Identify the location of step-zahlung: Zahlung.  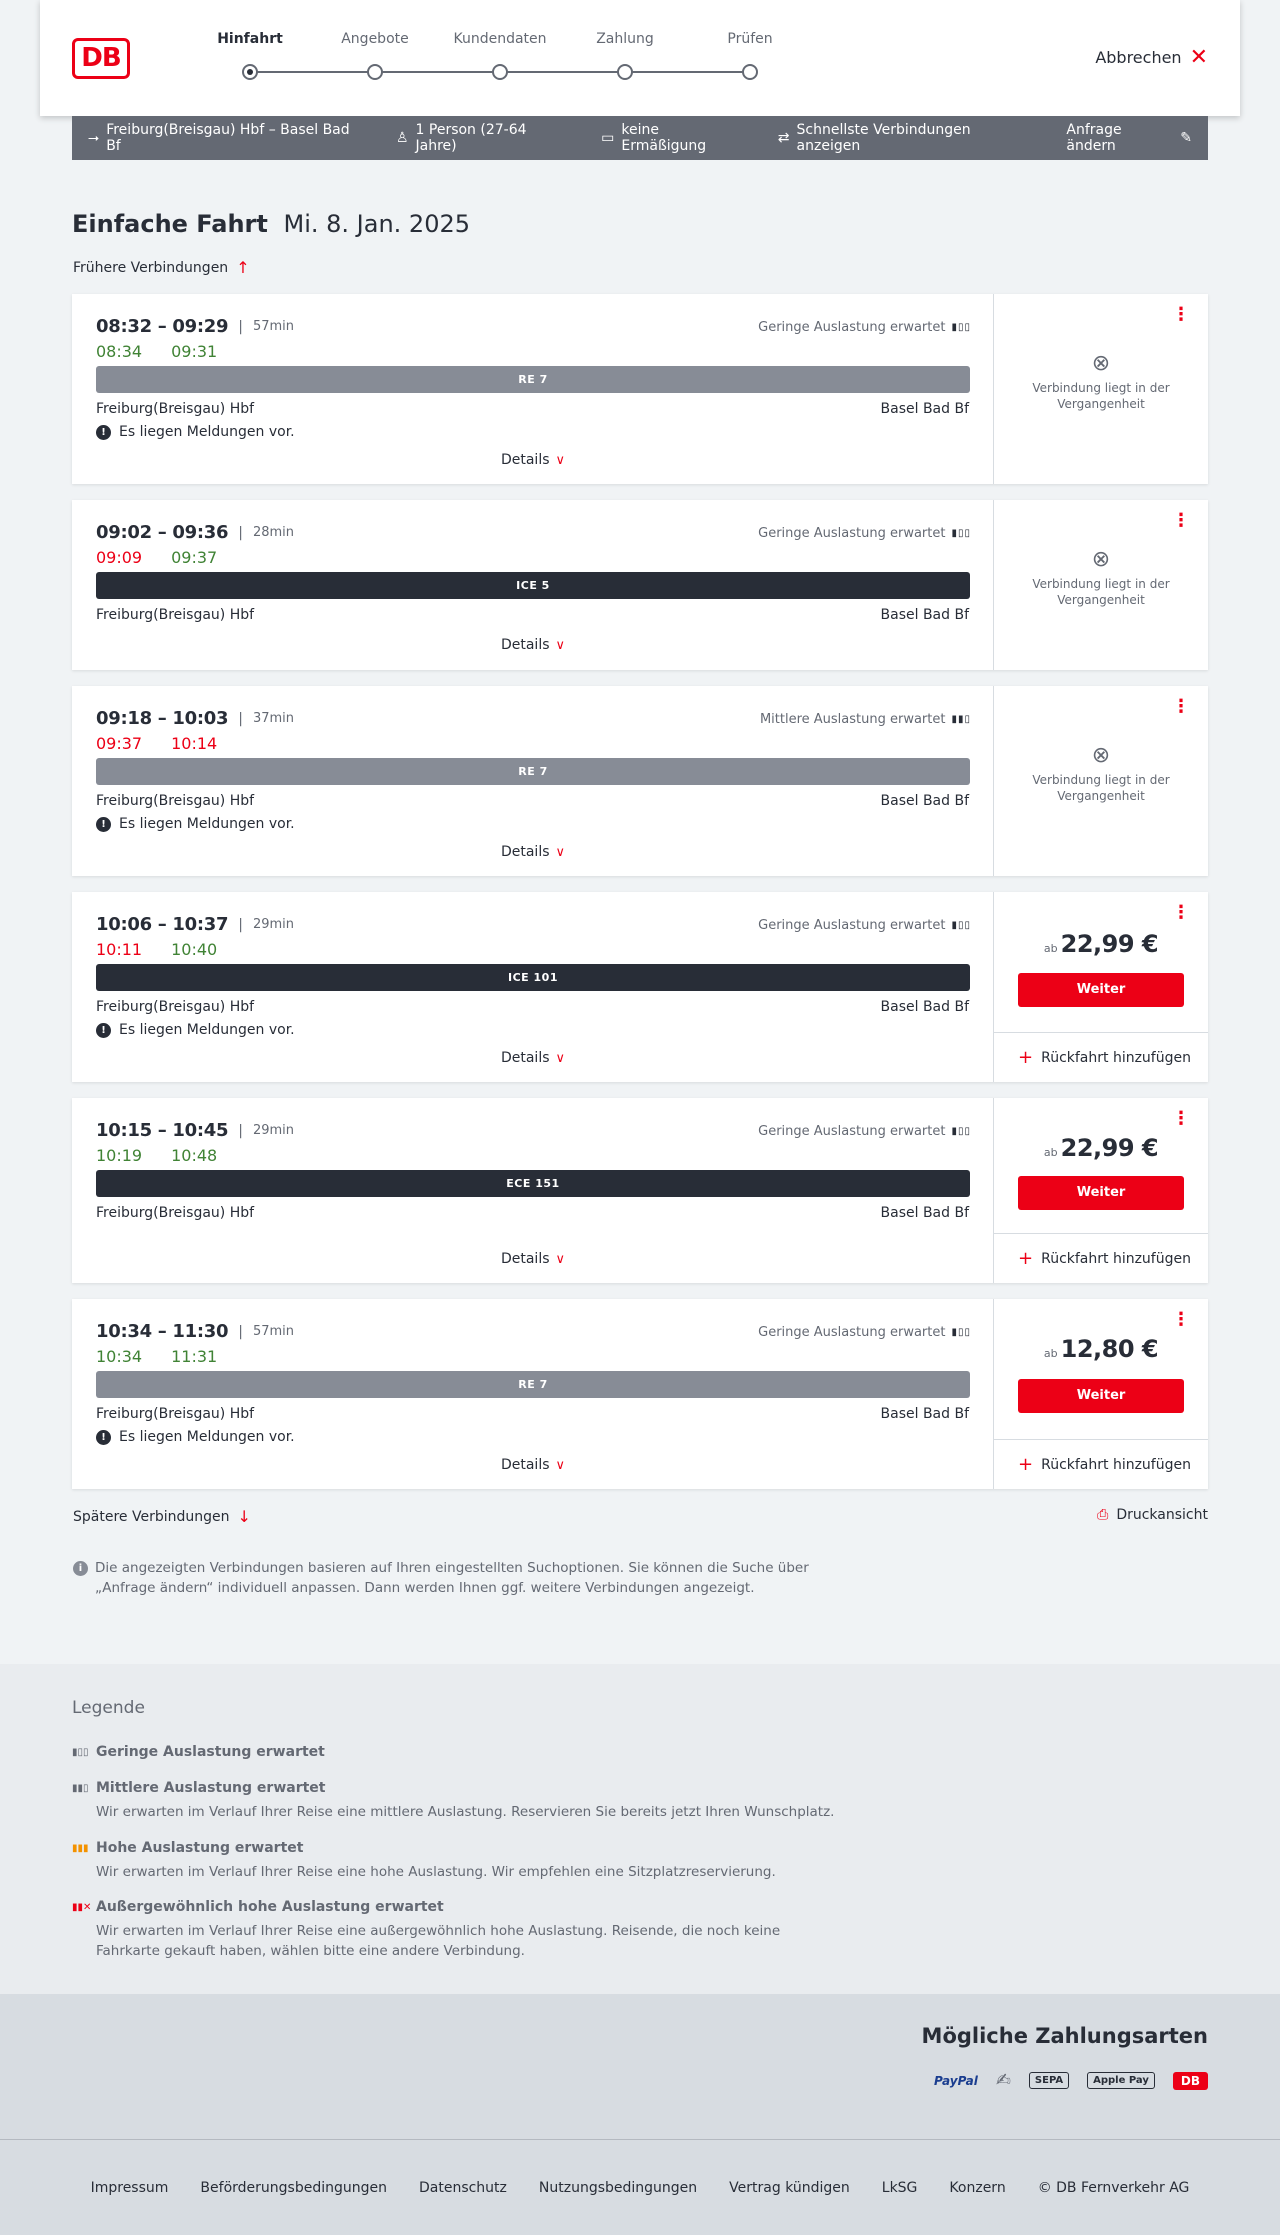
(625, 55).